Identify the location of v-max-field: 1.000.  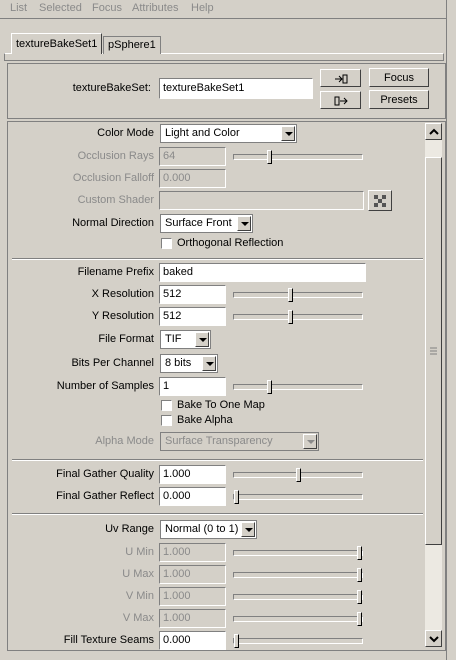
(192, 618).